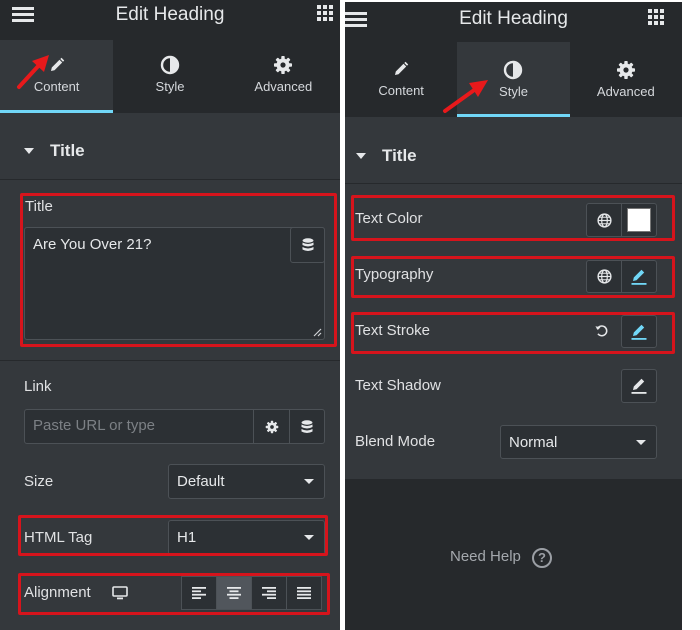  I want to click on typography-highlight-box, so click(513, 277).